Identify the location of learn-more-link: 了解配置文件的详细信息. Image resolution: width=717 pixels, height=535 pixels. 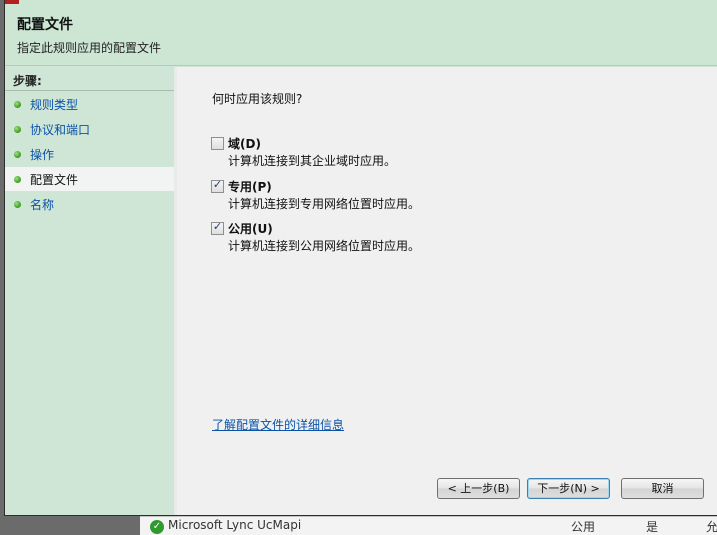
(278, 424).